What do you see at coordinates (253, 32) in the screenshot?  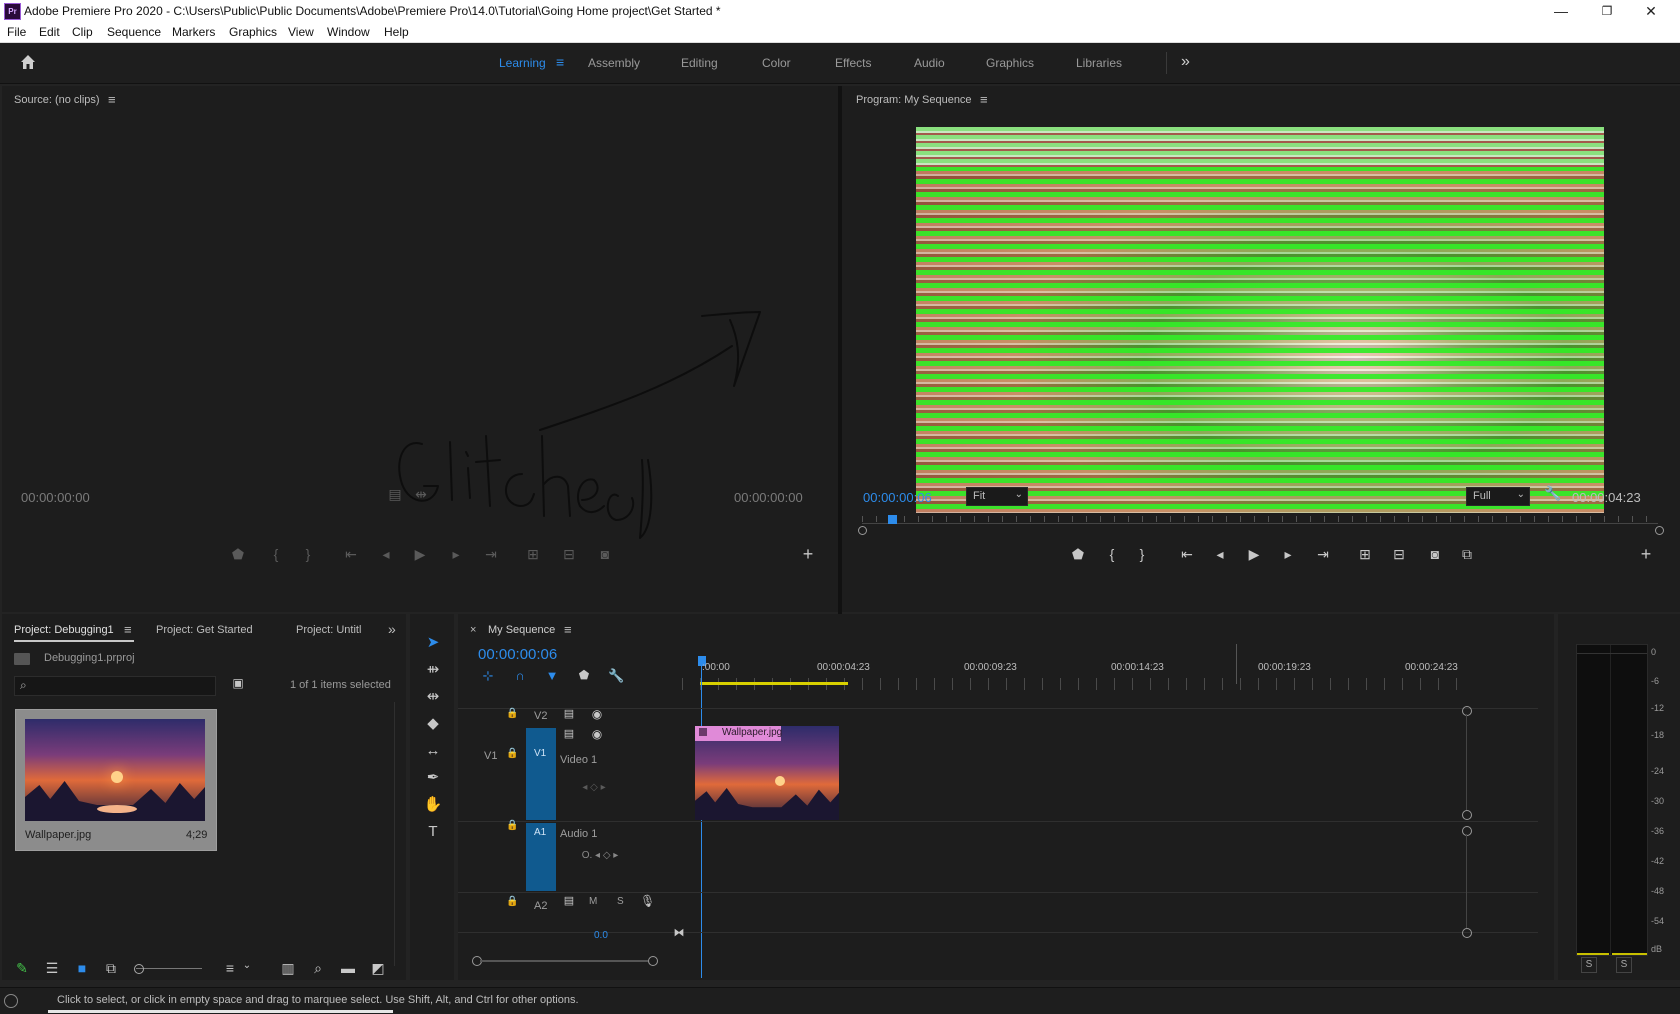 I see `menu-graphics: Graphics` at bounding box center [253, 32].